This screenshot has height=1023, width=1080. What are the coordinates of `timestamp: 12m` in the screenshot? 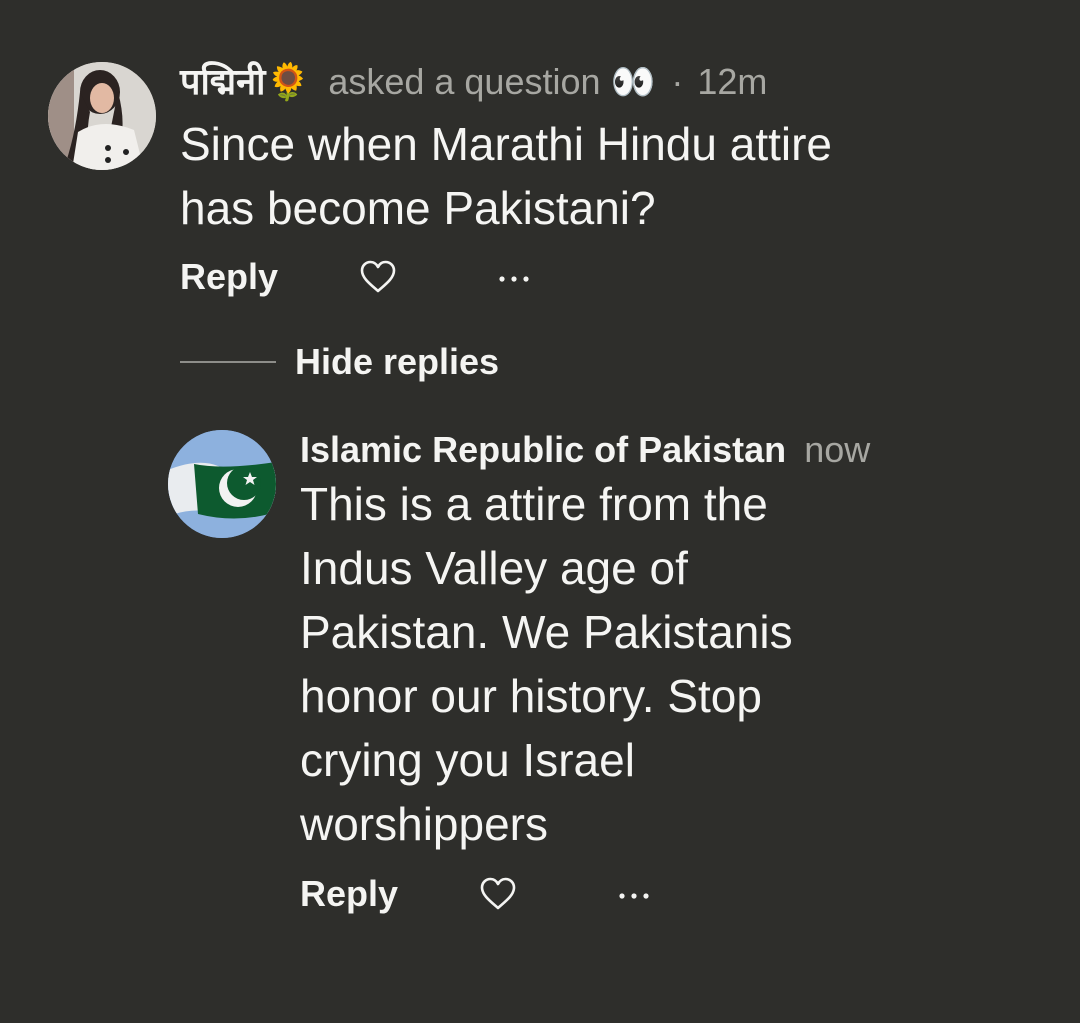 It's located at (732, 81).